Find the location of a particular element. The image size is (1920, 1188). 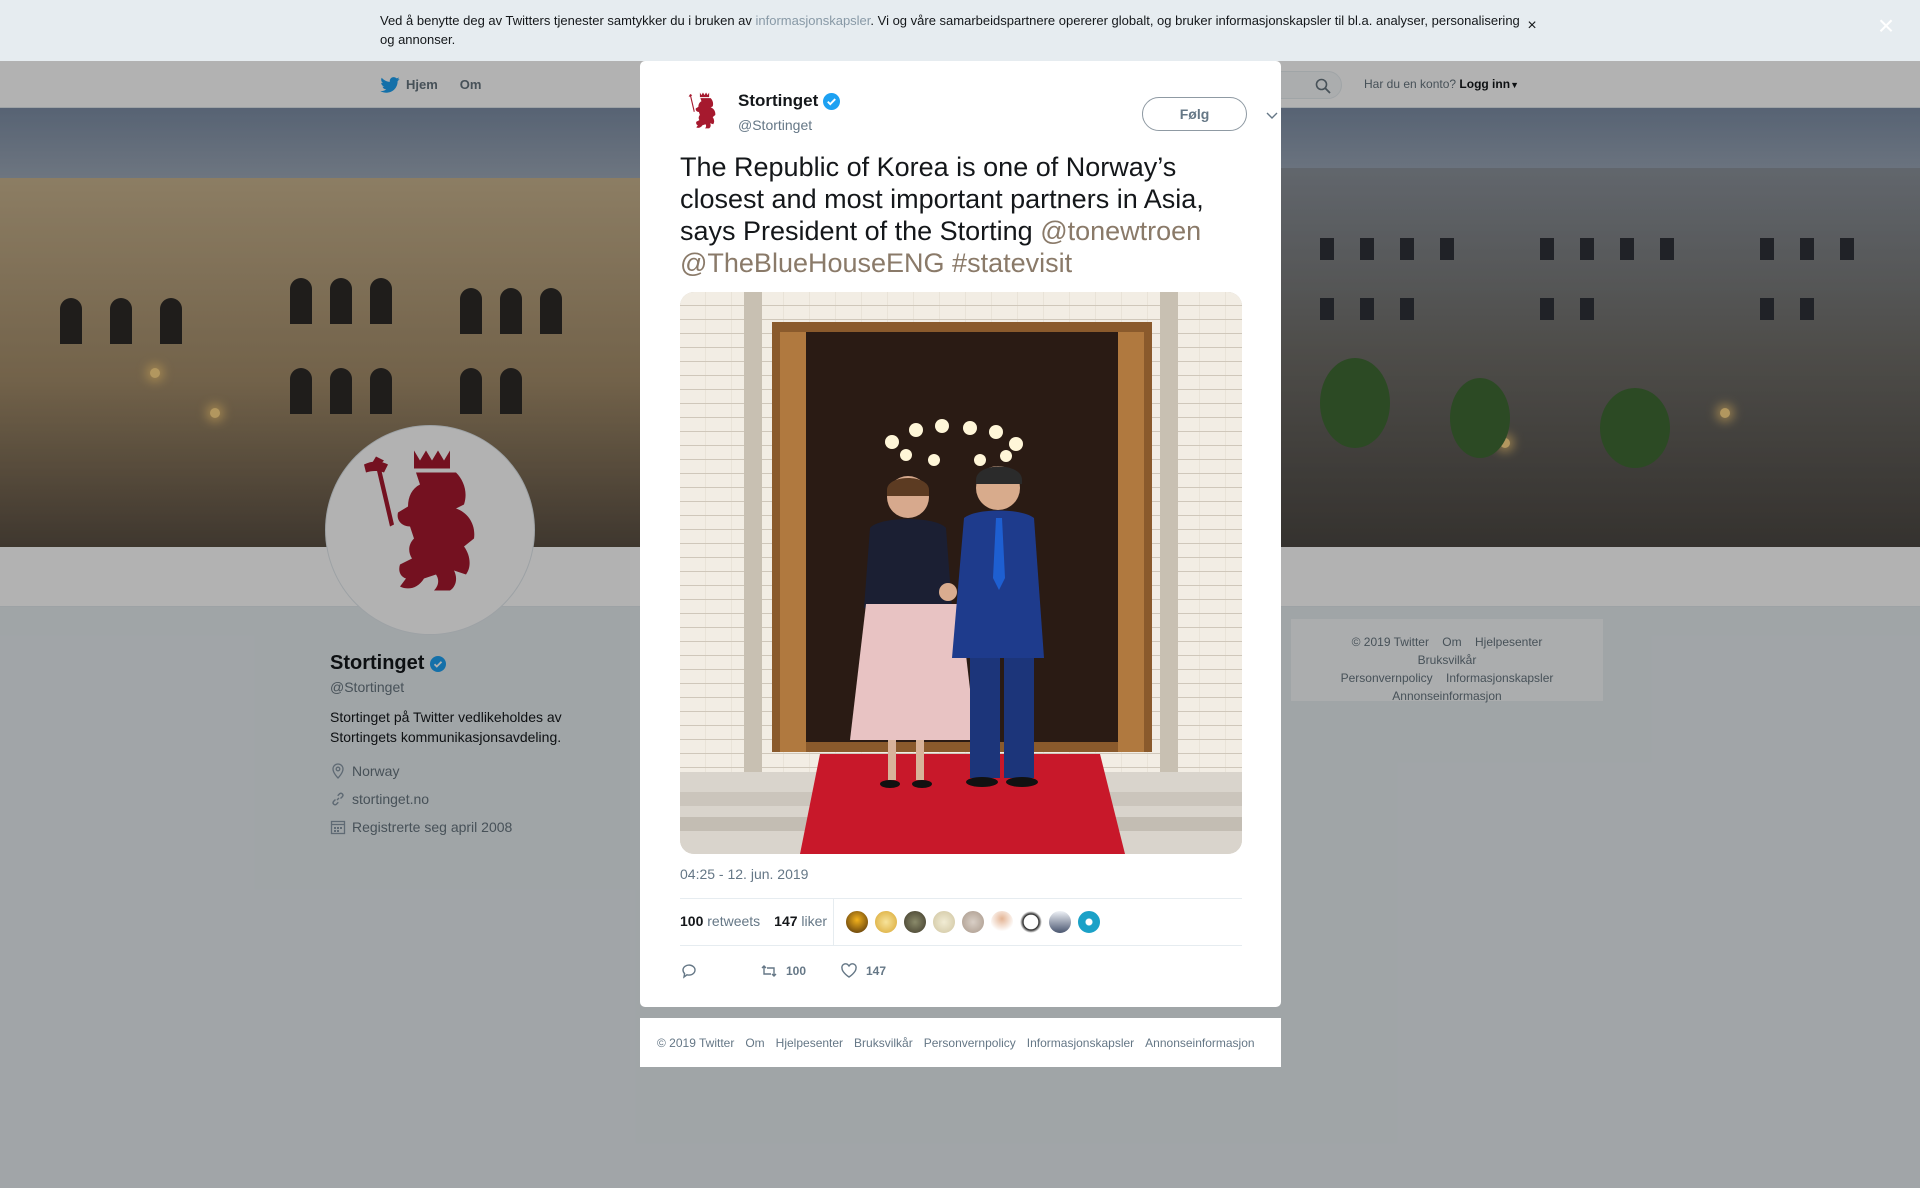

like-icon is located at coordinates (849, 970).